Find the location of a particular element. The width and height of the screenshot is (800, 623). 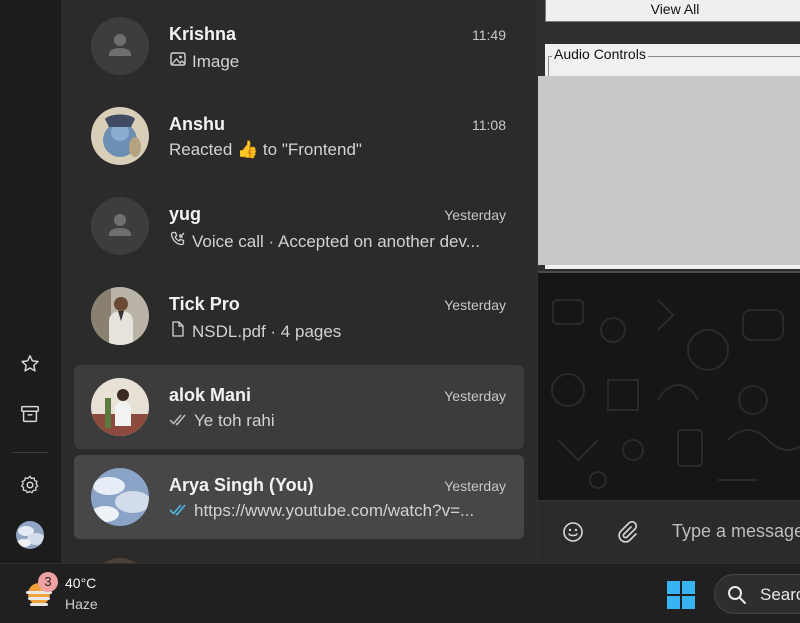

image-icon is located at coordinates (178, 61).